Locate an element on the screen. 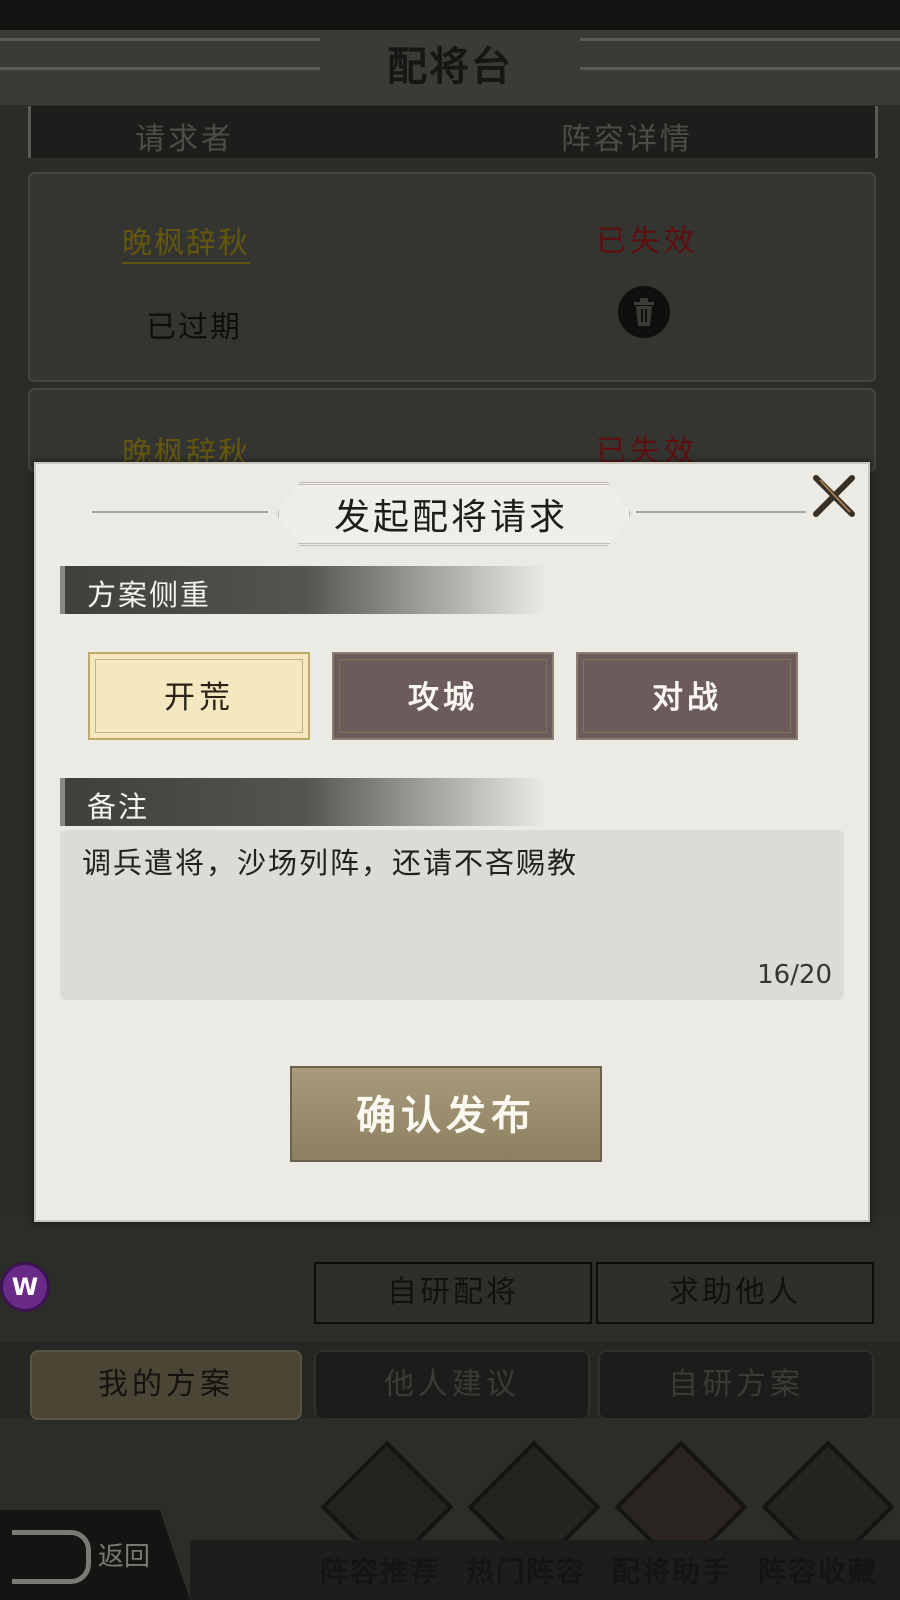 Image resolution: width=900 pixels, height=1600 pixels. nav-lineup-favorites: 阵容收藏 is located at coordinates (818, 1570).